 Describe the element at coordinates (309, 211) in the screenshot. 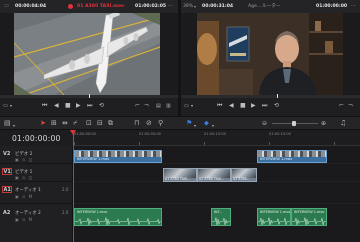

I see `clip-label: INTERVIEW 1.mov` at that location.